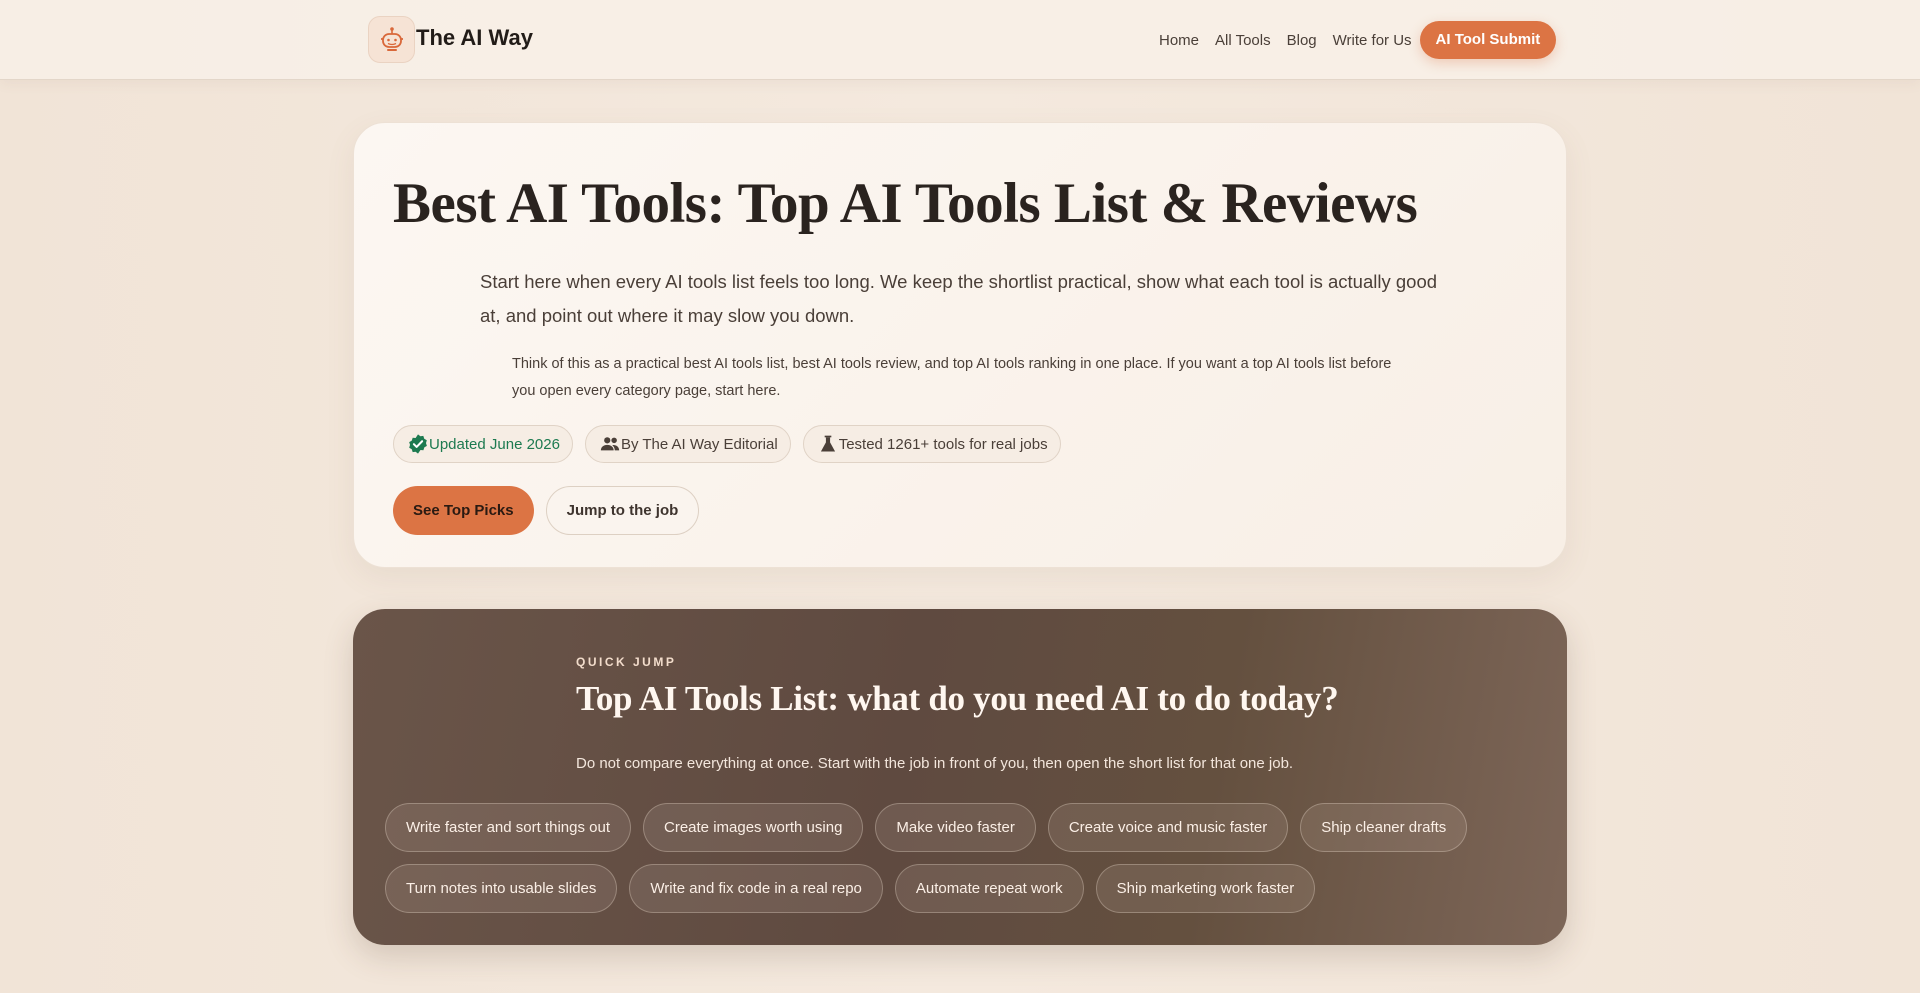  Describe the element at coordinates (501, 888) in the screenshot. I see `chip-notes-slides: Turn notes into usable slides` at that location.